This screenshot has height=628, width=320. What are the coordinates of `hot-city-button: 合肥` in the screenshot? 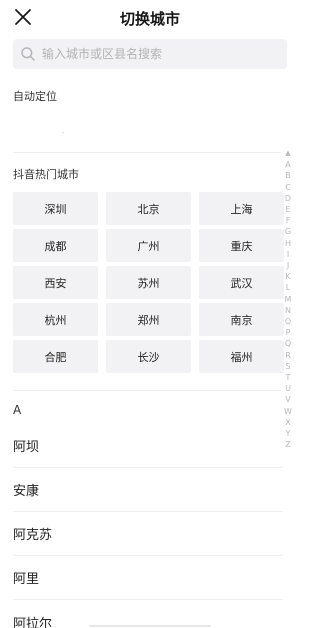 It's located at (55, 356).